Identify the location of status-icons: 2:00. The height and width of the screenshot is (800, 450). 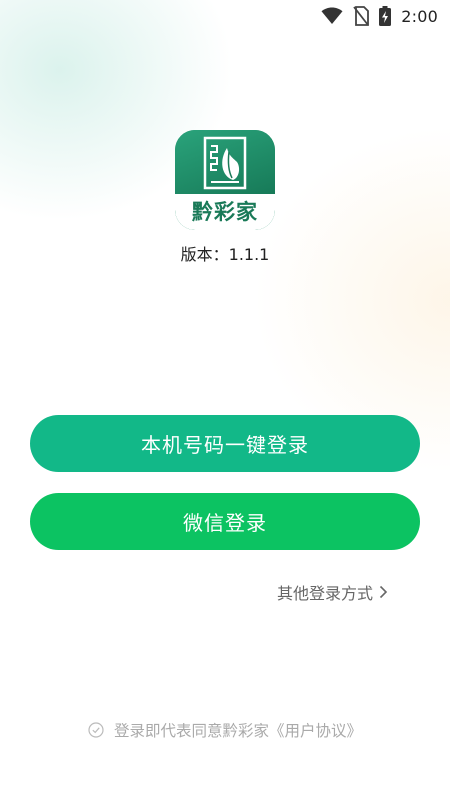
(379, 16).